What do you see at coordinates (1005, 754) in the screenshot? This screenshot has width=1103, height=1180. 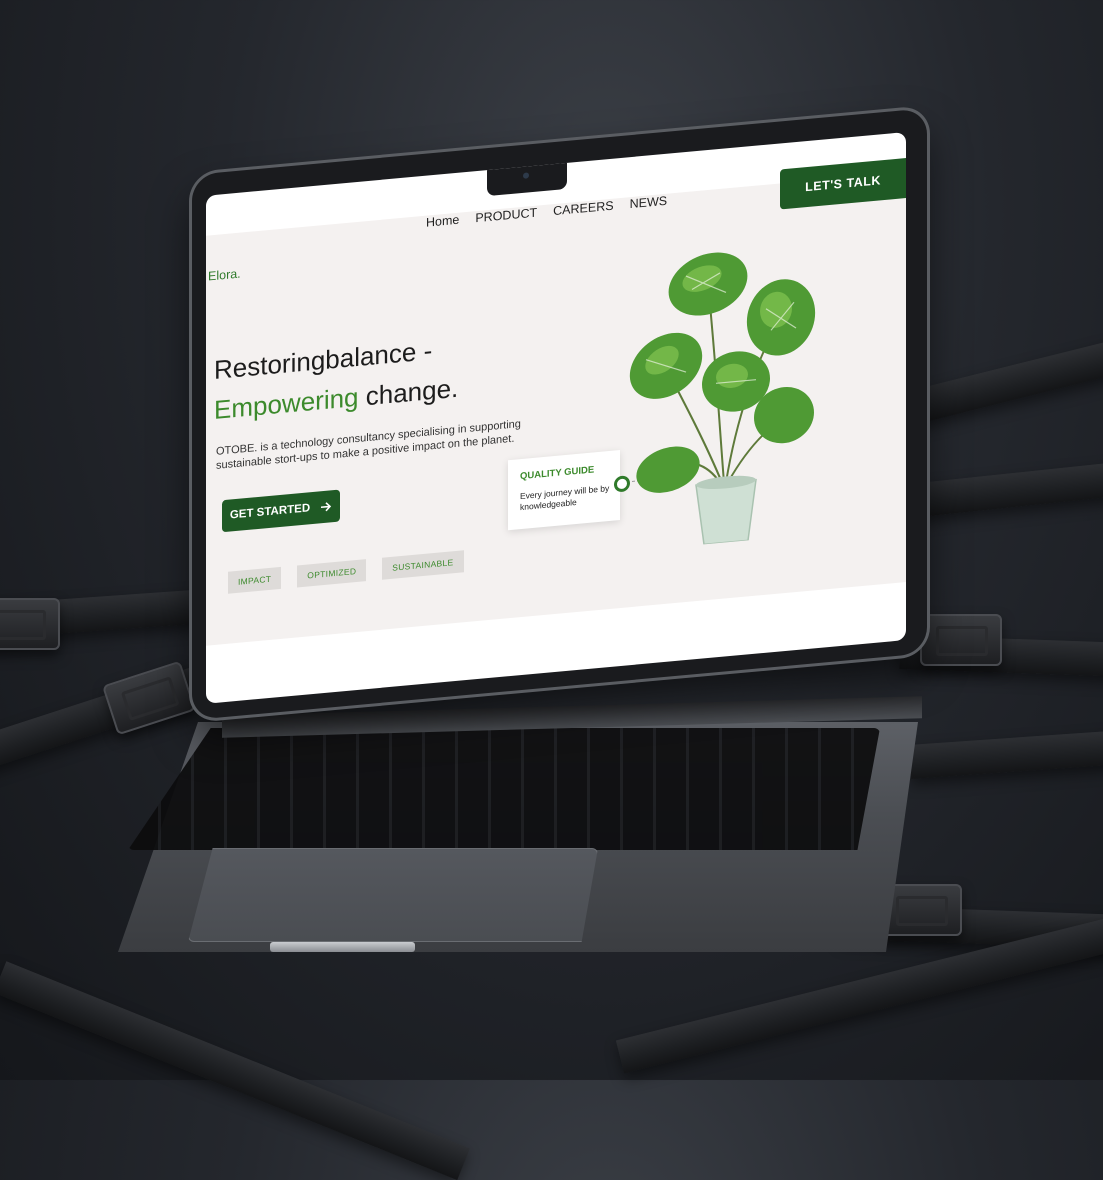 I see `strap-right-bottom` at bounding box center [1005, 754].